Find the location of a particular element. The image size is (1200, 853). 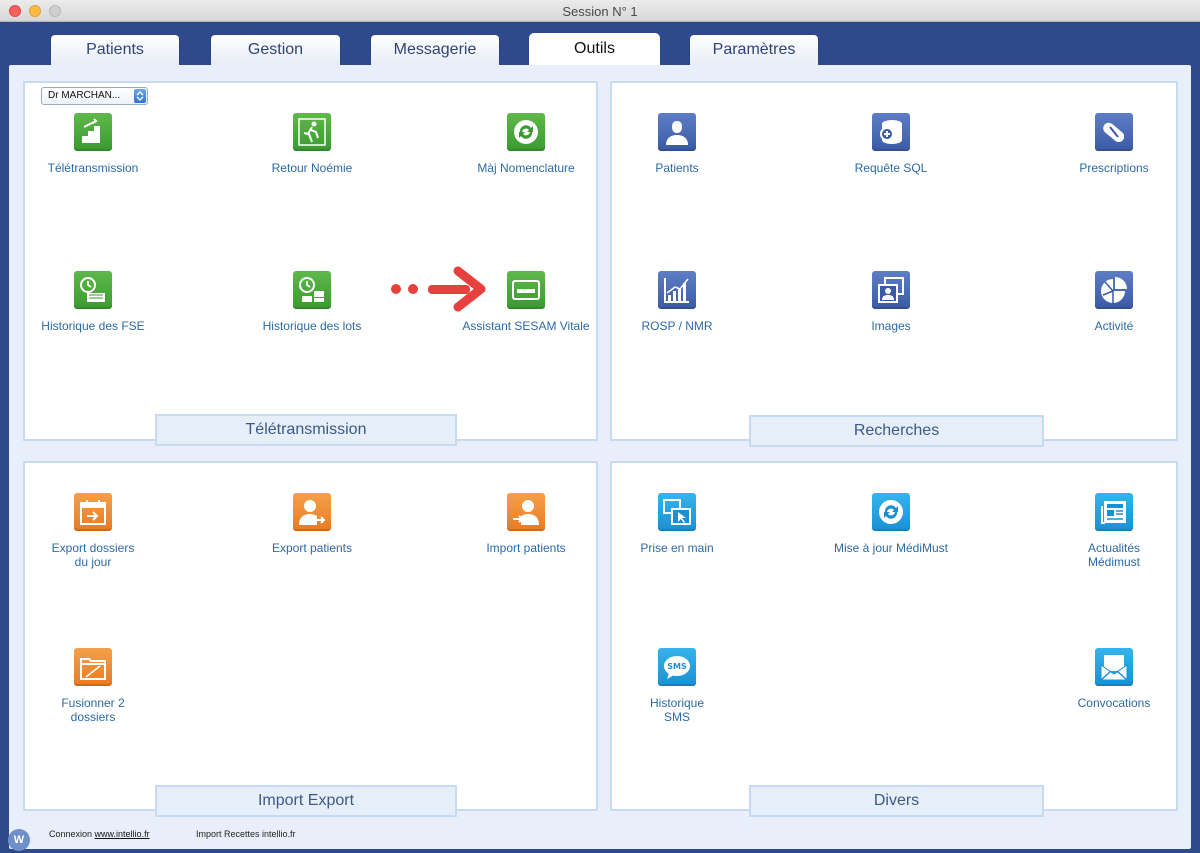

tool-rosp-nmr: ROSP / NMR is located at coordinates (677, 302).